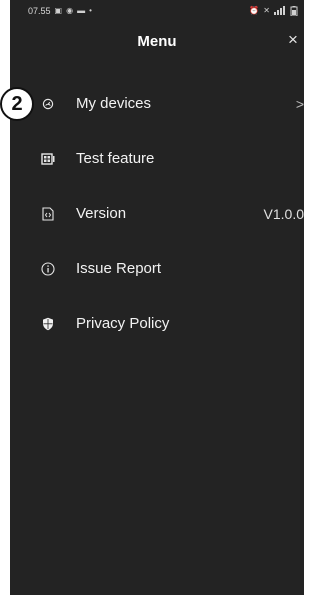  I want to click on menu-item-label: Version, so click(101, 213).